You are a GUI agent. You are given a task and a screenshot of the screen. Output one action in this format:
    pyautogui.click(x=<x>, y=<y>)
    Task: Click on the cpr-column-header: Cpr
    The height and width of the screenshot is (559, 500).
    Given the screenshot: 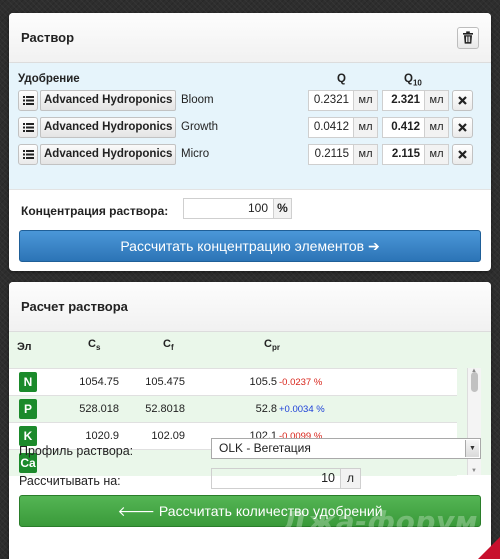 What is the action you would take?
    pyautogui.click(x=272, y=345)
    